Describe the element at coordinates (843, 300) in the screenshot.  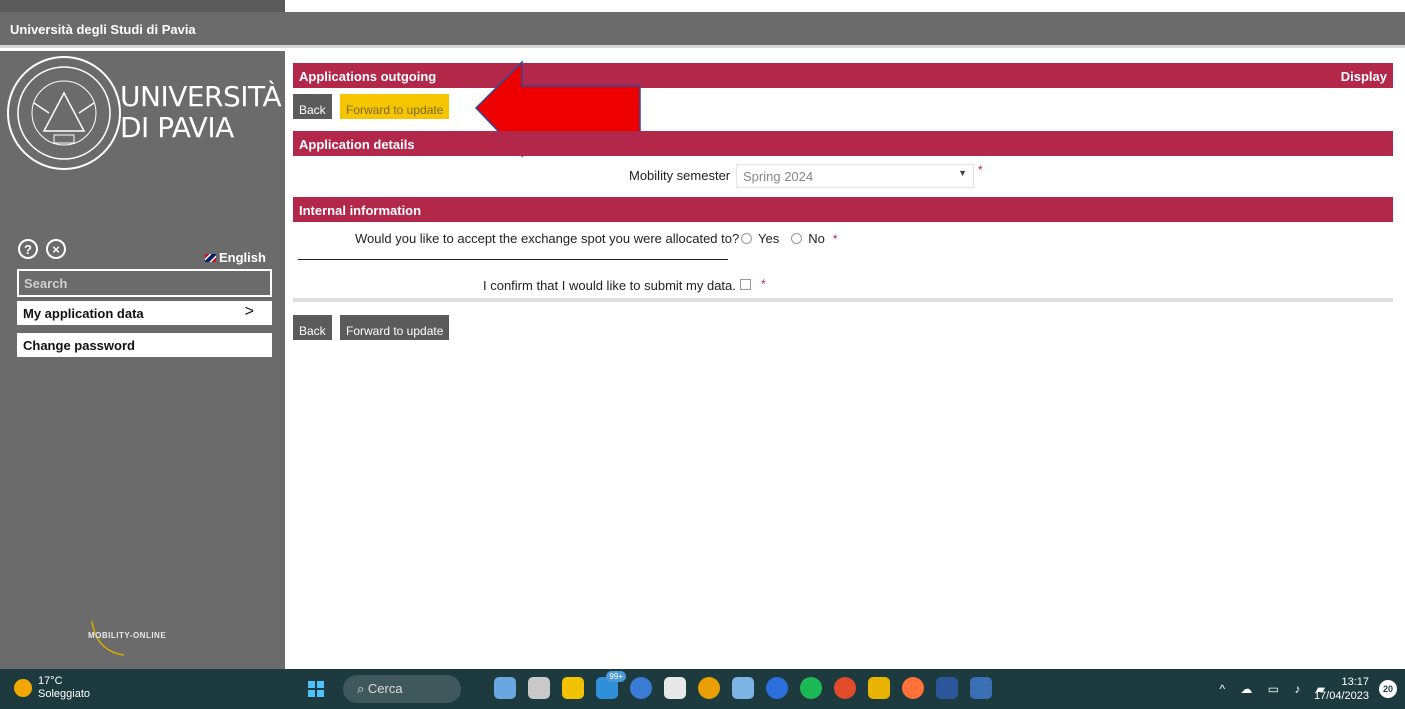
I see `form-separator` at that location.